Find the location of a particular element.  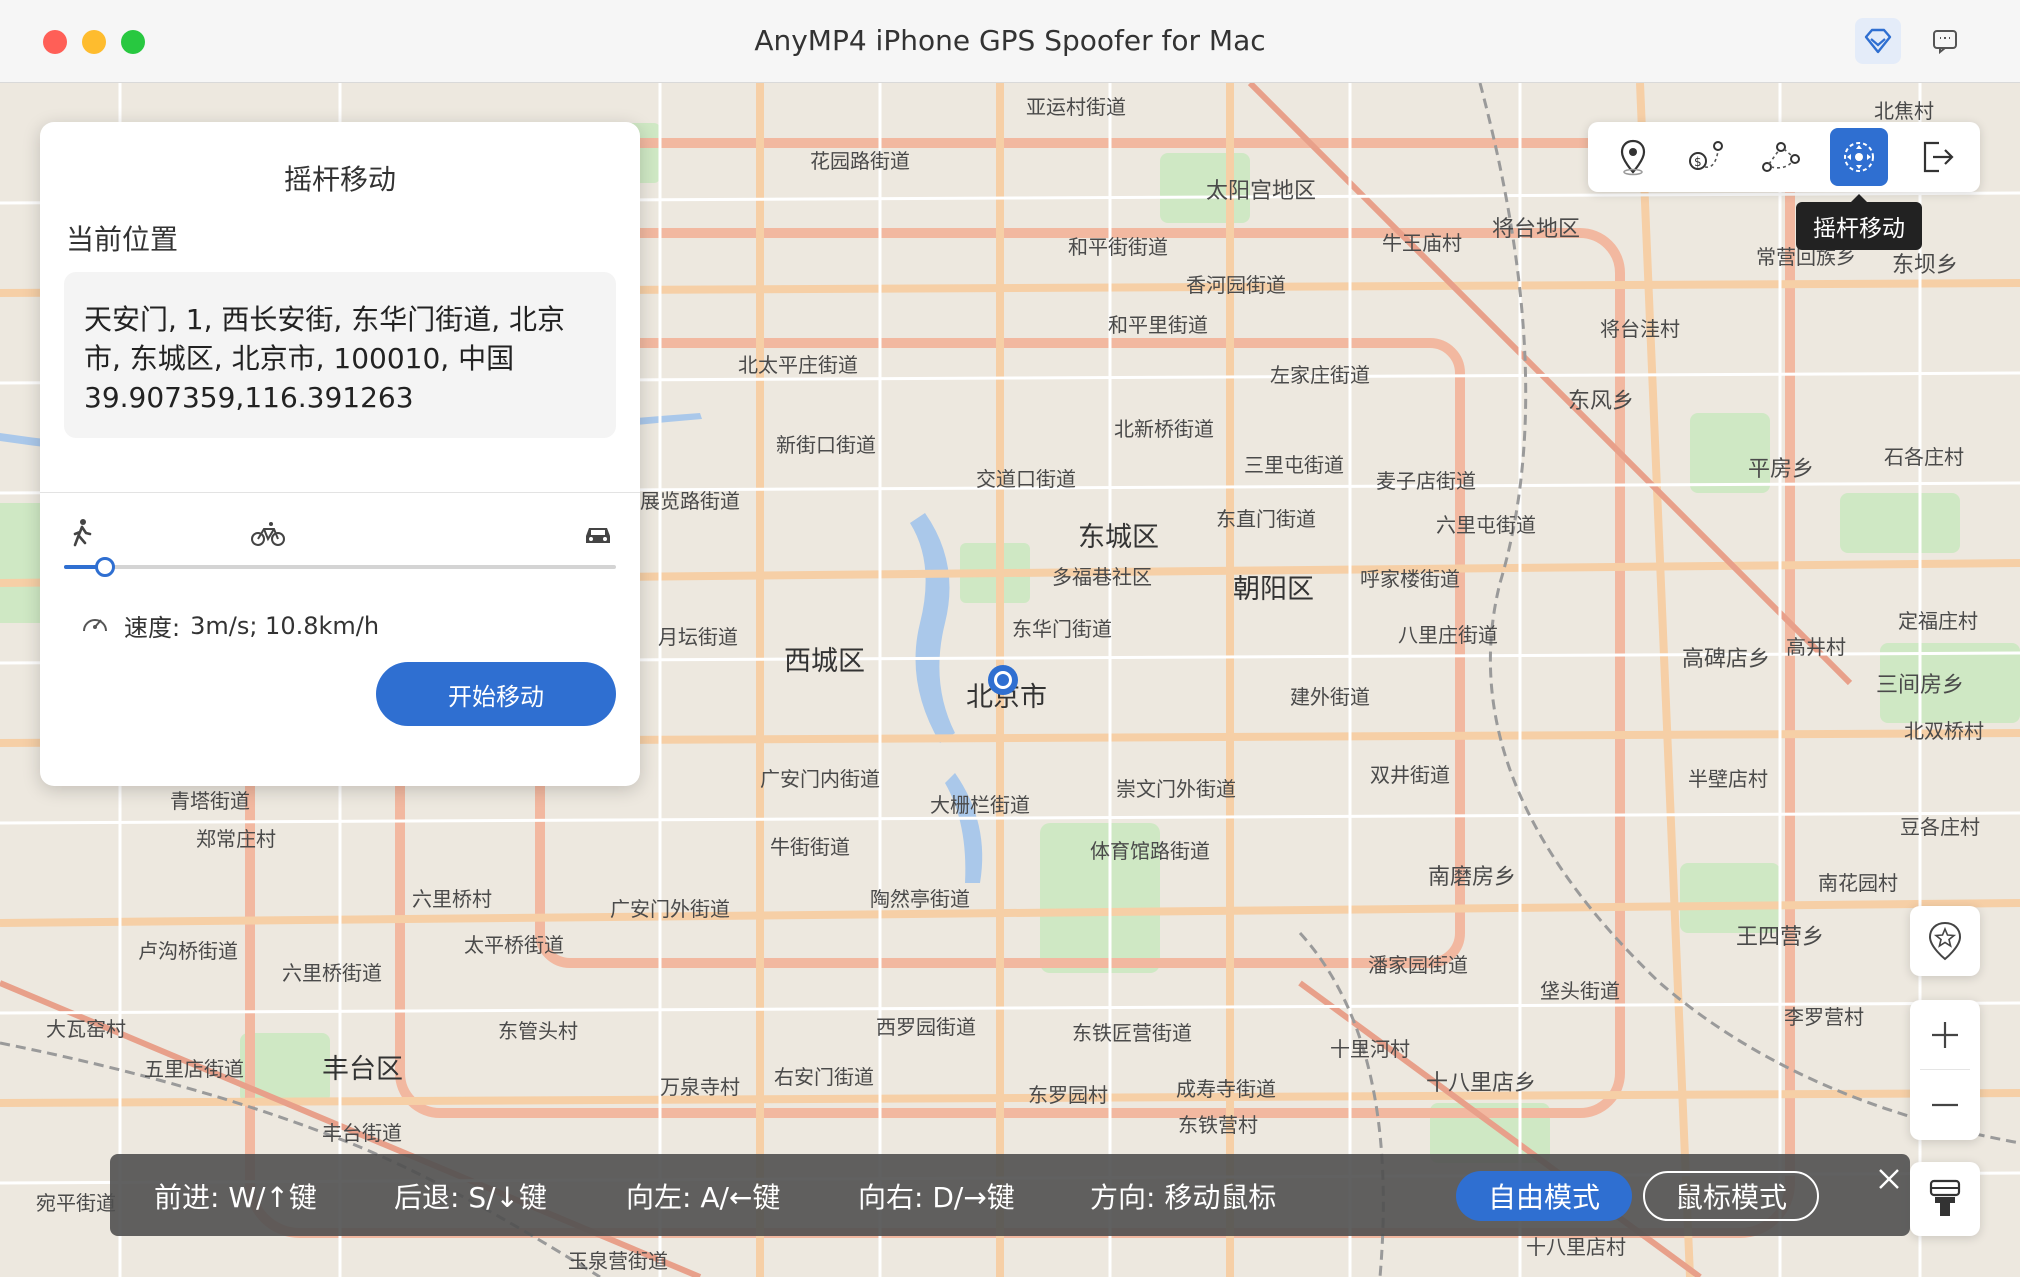

speedometer-icon is located at coordinates (95, 626).